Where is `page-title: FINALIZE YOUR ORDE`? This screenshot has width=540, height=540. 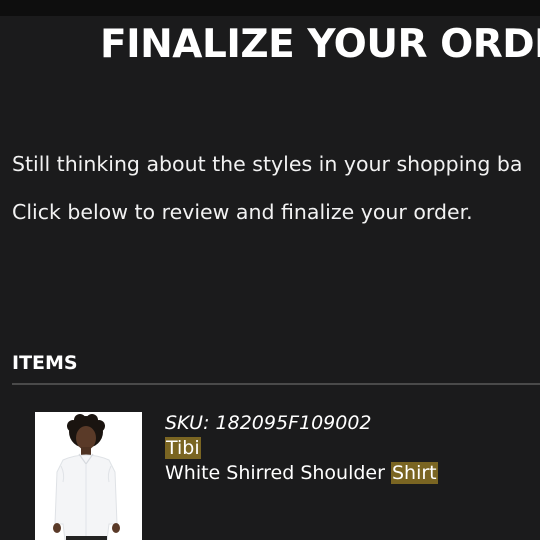
page-title: FINALIZE YOUR ORDE is located at coordinates (320, 44).